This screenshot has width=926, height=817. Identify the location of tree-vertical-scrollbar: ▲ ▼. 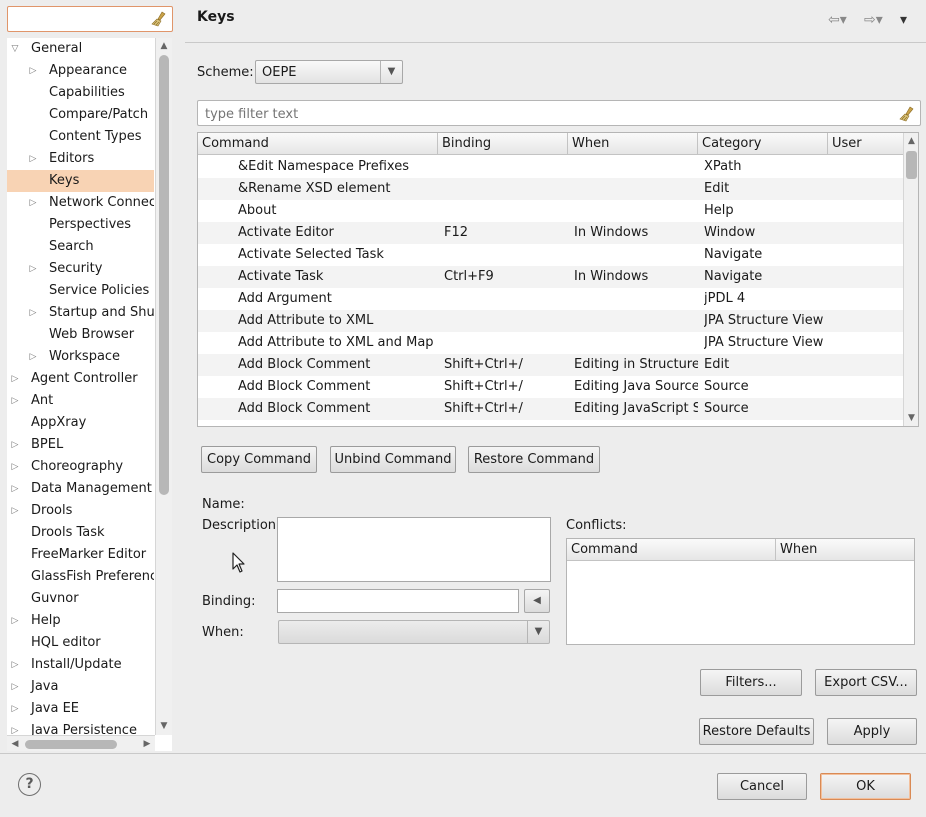
(163, 386).